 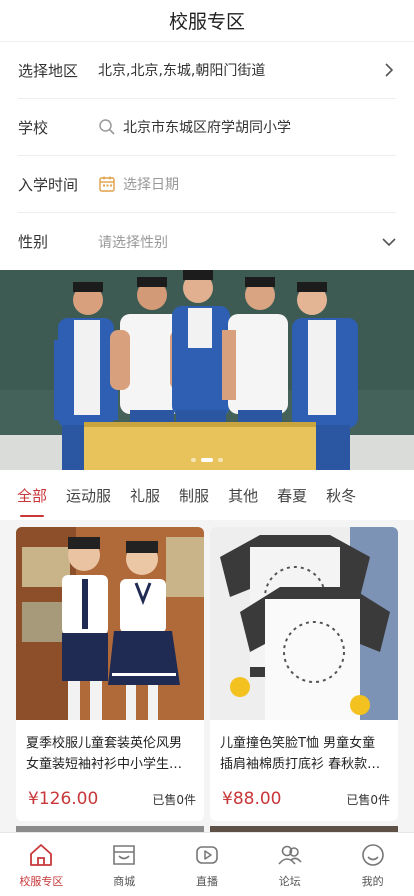 I want to click on school-label: 学校, so click(x=33, y=127).